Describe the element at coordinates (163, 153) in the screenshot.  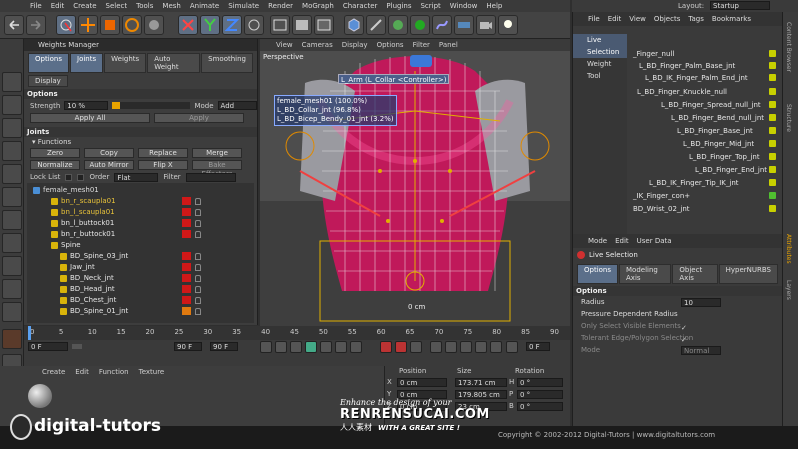
I see `replace-button: Replace` at that location.